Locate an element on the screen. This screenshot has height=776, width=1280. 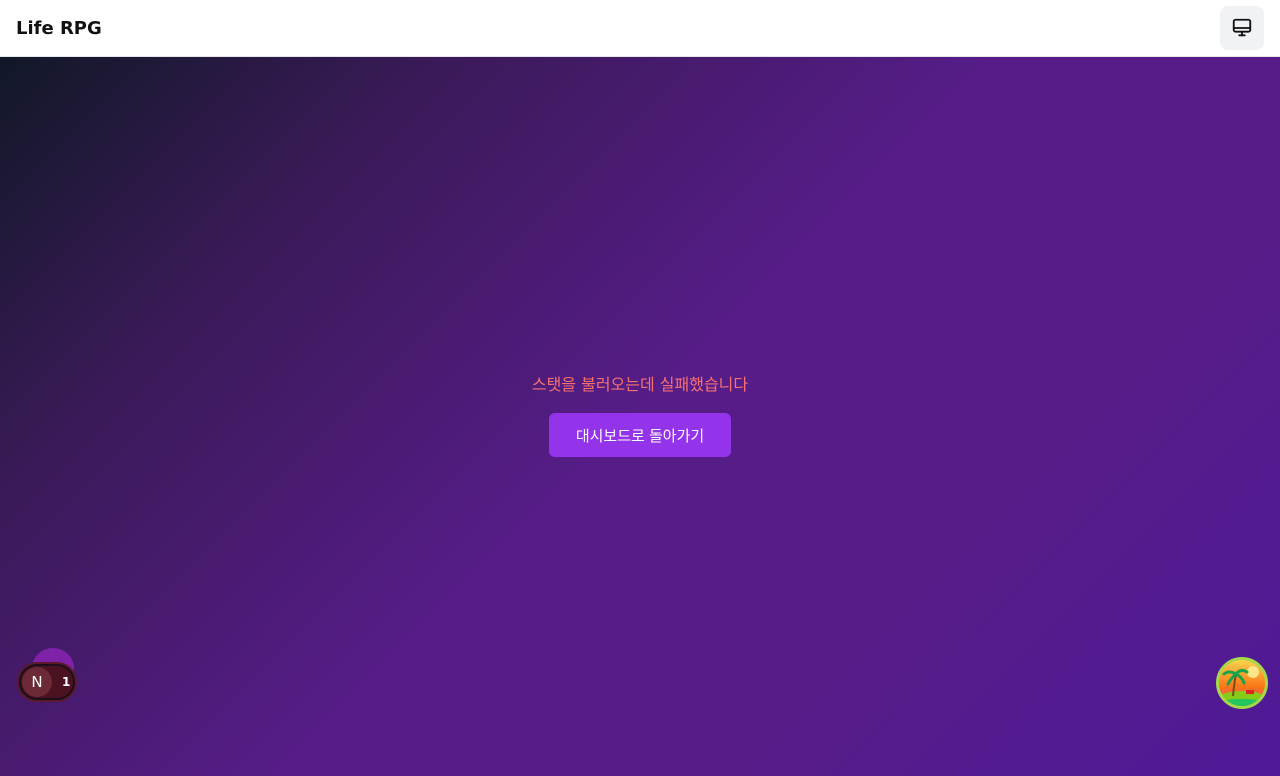
dev-issue-count: 1 is located at coordinates (66, 682).